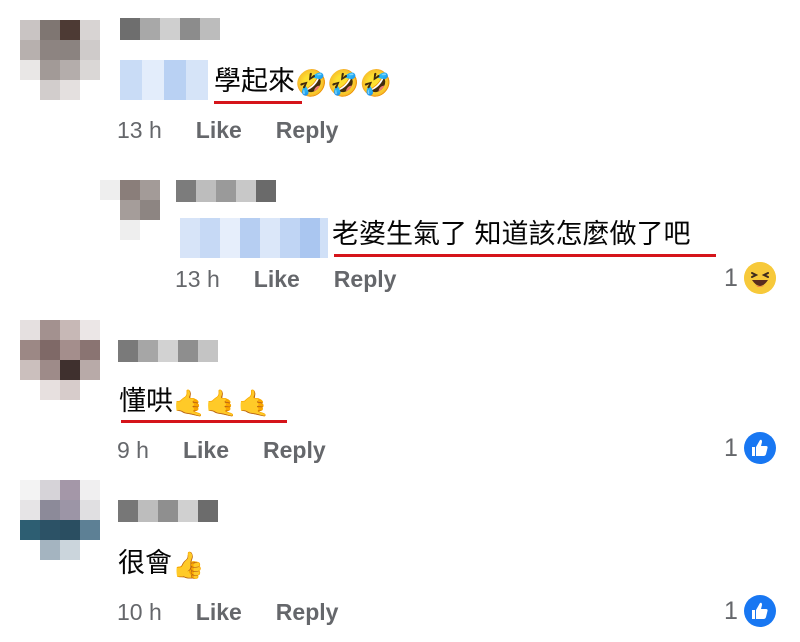  What do you see at coordinates (344, 82) in the screenshot?
I see `rolling-laughing-emoji: 🤣🤣🤣` at bounding box center [344, 82].